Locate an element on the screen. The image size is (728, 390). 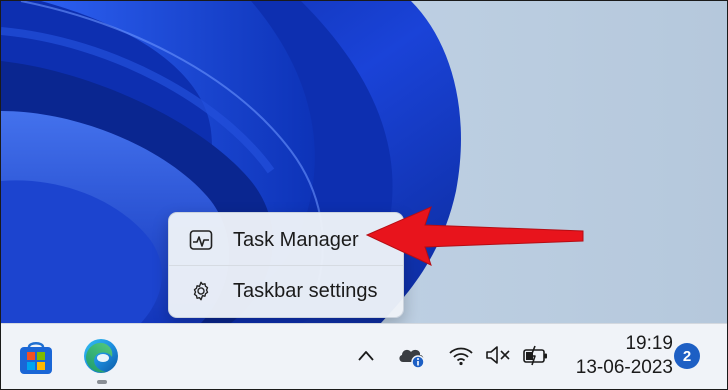
menu-item-taskbar-settings: Taskbar settings is located at coordinates (286, 291).